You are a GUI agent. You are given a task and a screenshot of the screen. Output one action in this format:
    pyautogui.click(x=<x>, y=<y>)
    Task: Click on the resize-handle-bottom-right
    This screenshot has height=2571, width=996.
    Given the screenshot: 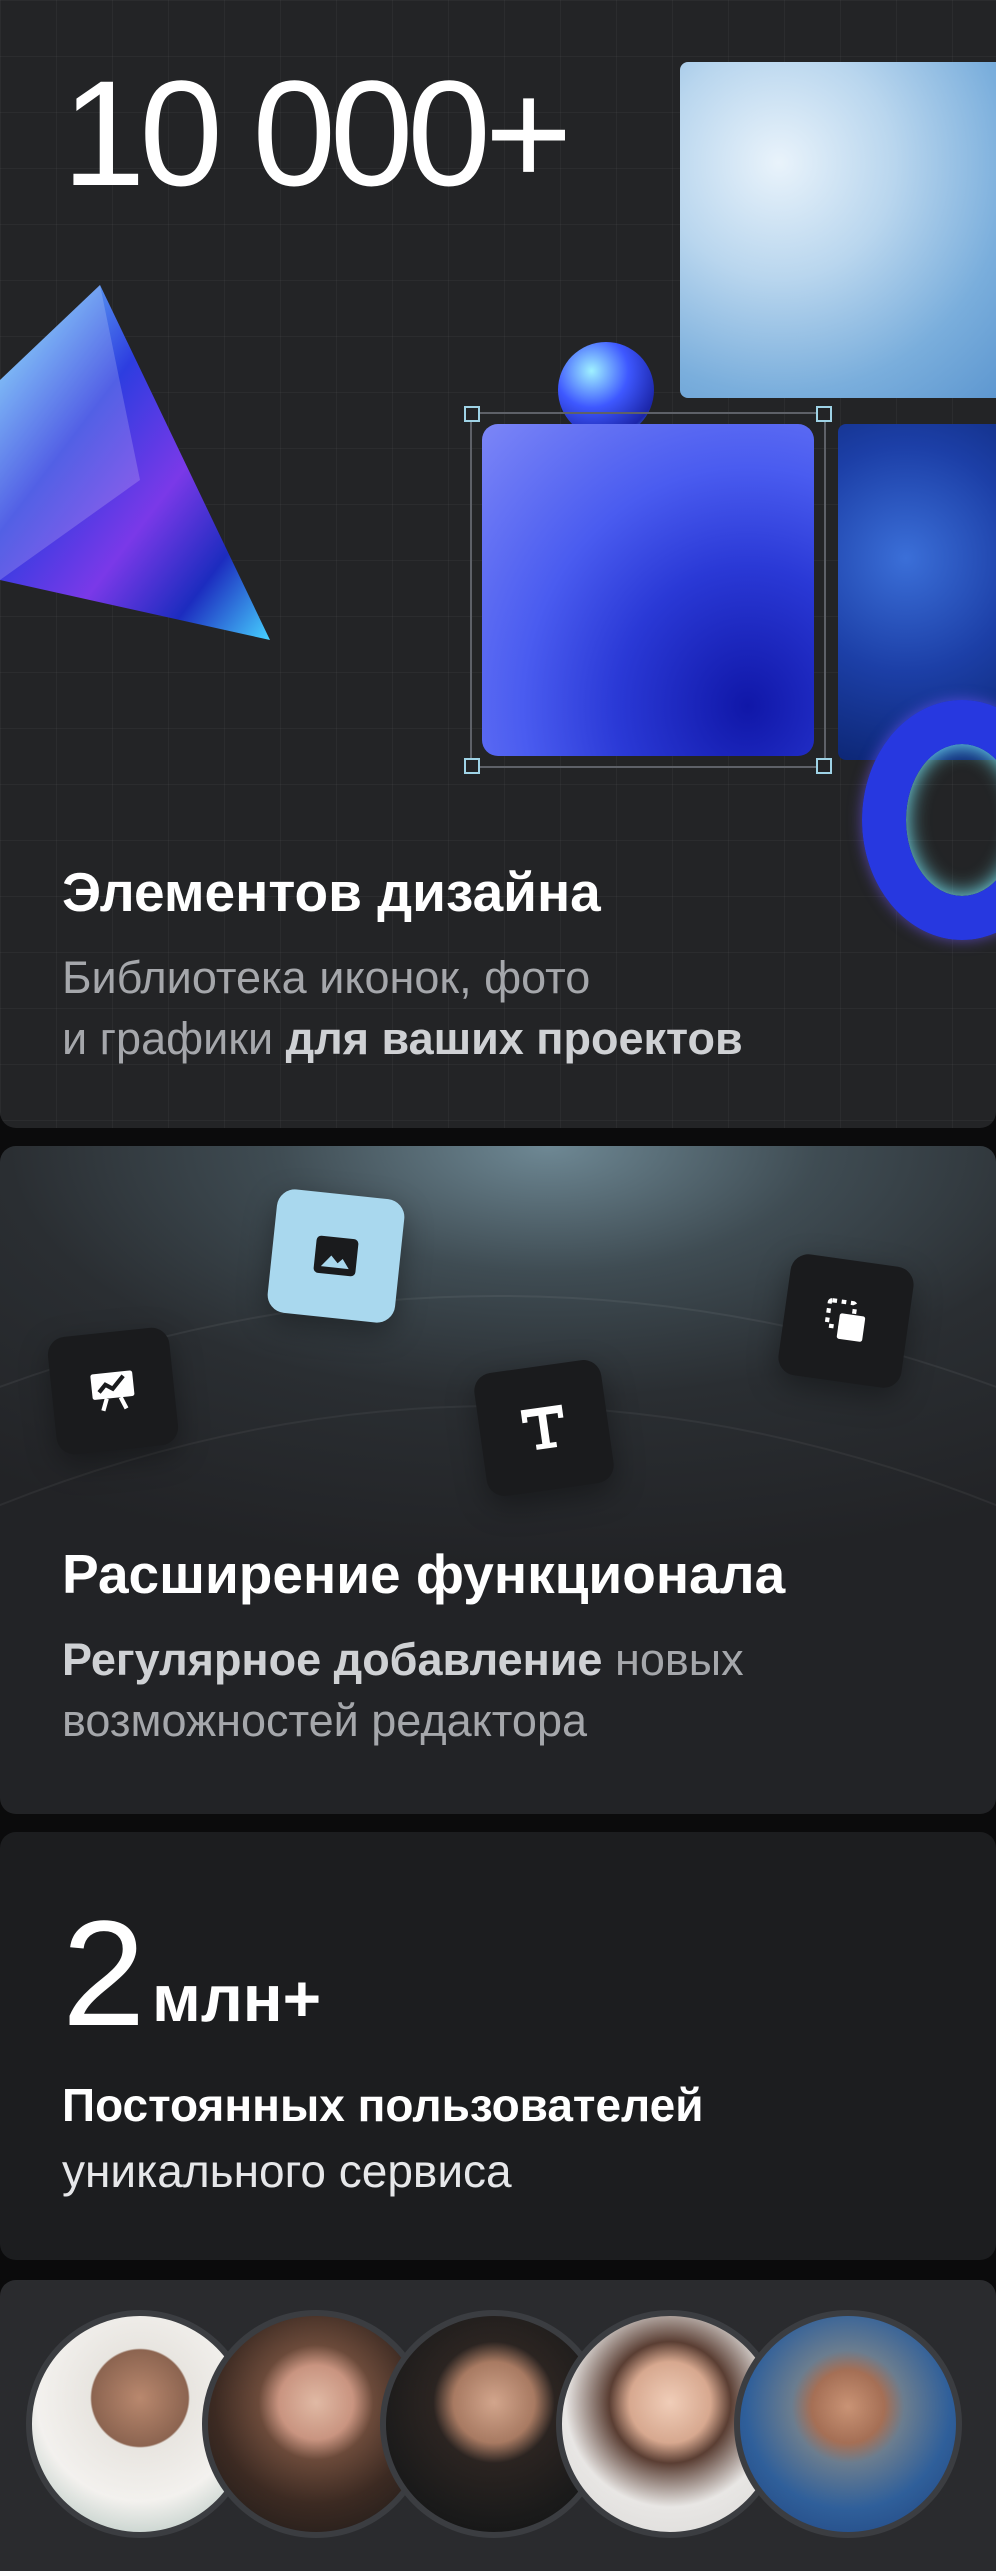 What is the action you would take?
    pyautogui.click(x=824, y=766)
    